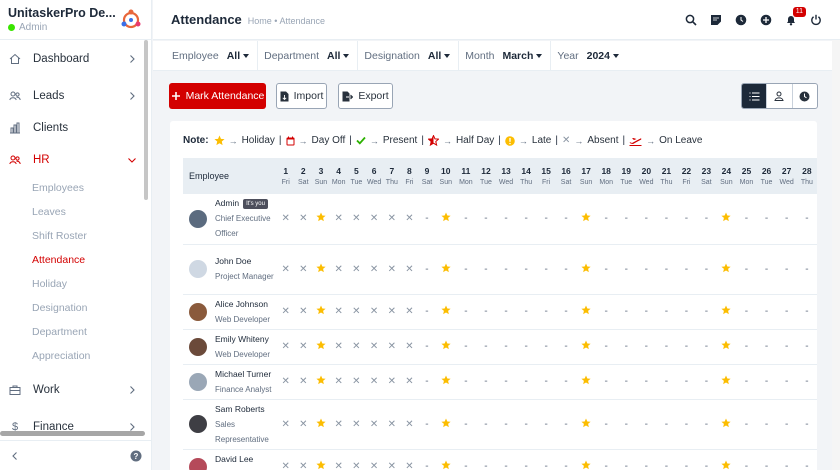 This screenshot has width=840, height=470. What do you see at coordinates (75, 96) in the screenshot?
I see `sidebar-item-leads: Leads` at bounding box center [75, 96].